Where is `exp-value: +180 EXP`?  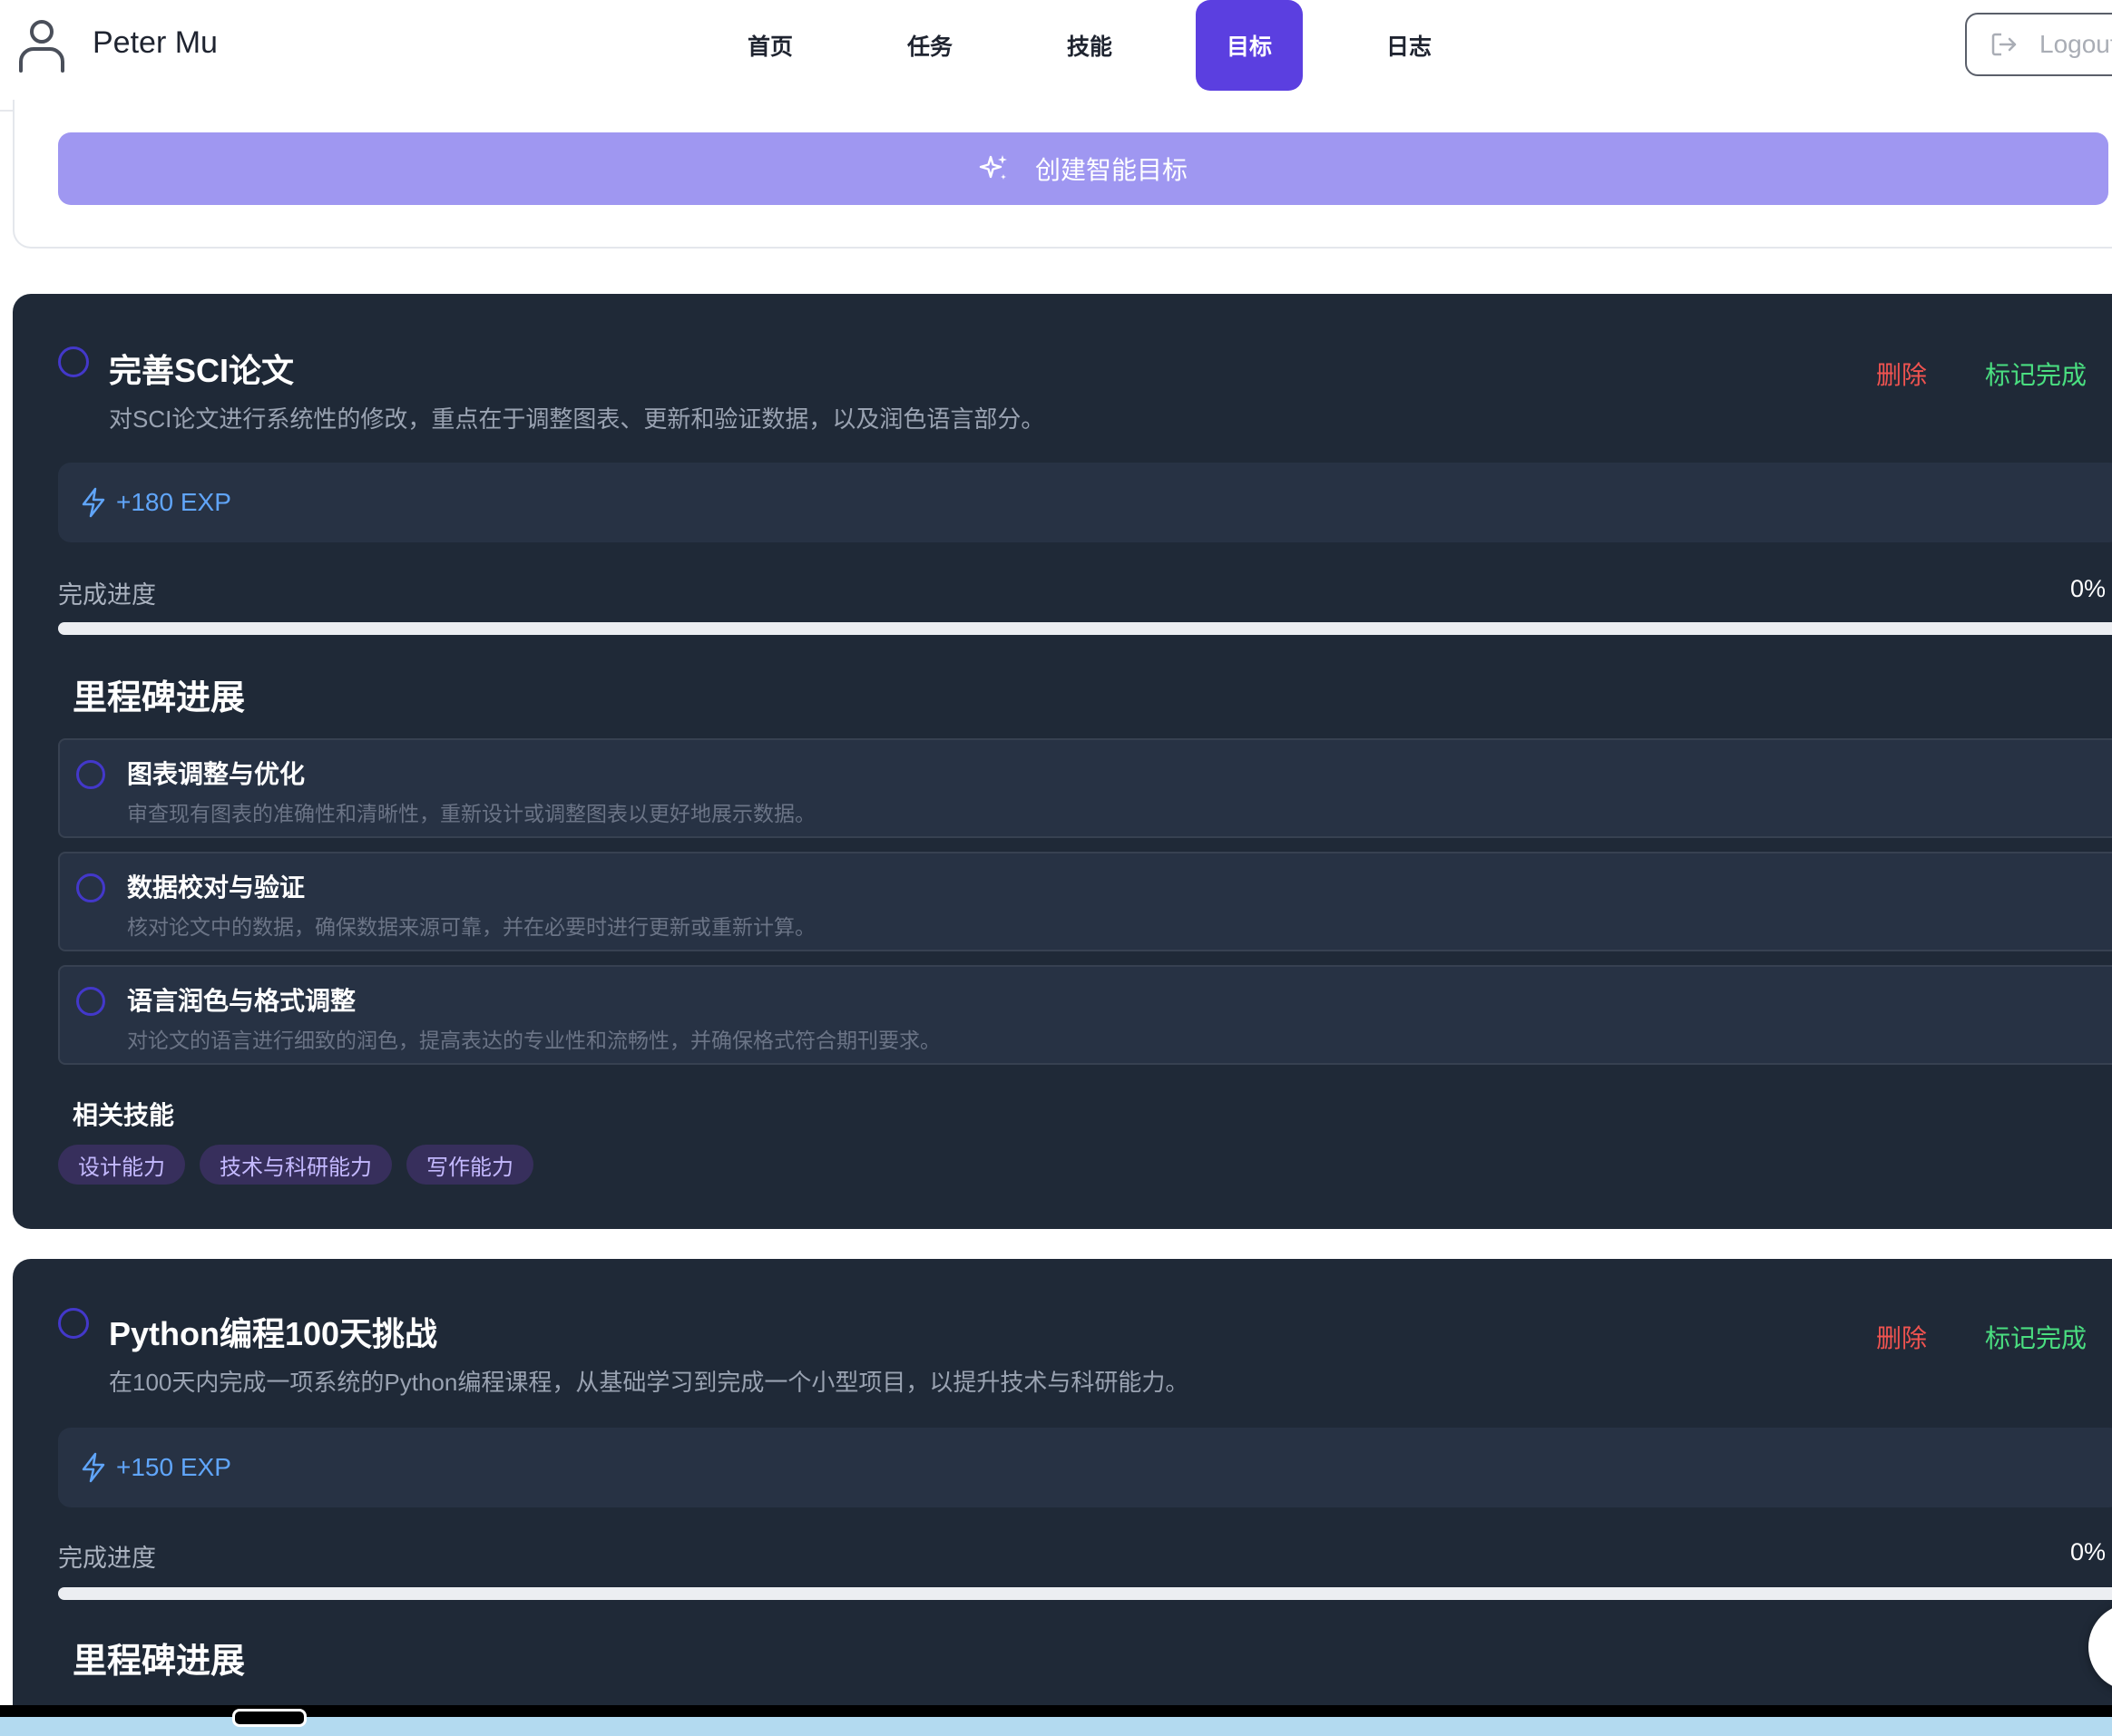 exp-value: +180 EXP is located at coordinates (173, 502).